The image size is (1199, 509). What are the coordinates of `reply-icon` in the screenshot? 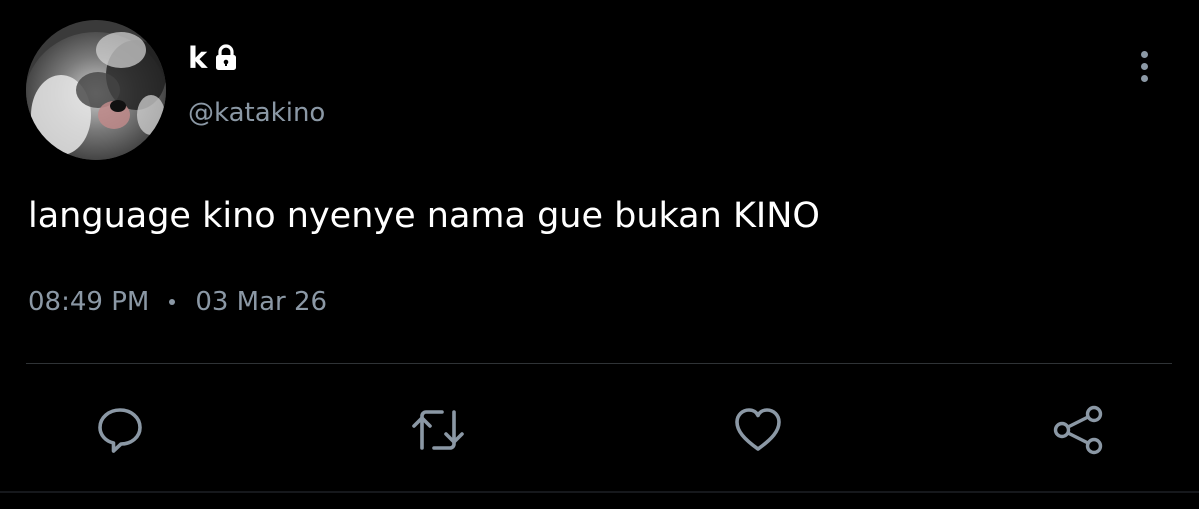 It's located at (120, 430).